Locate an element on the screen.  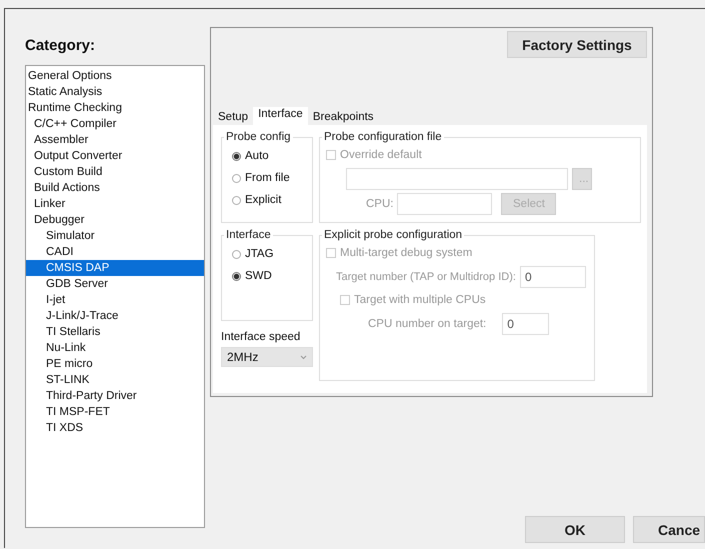
radio-label: JTAG is located at coordinates (259, 254).